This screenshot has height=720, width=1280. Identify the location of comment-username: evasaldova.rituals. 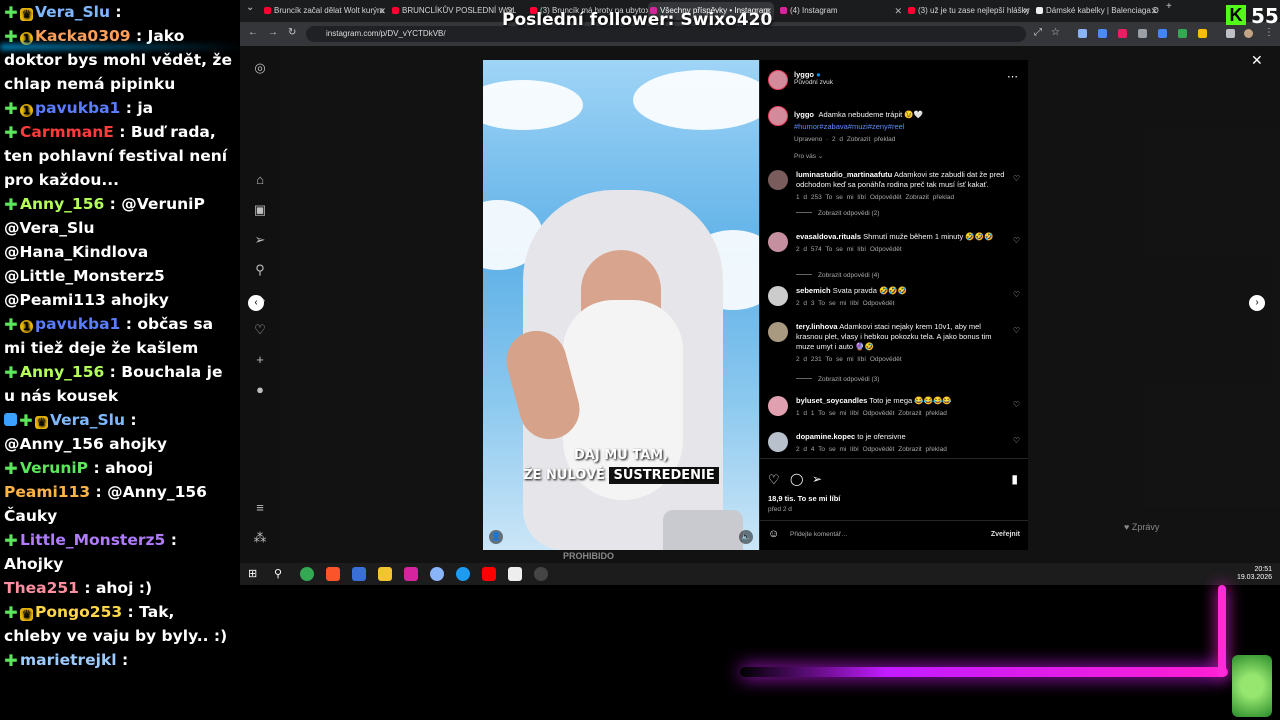
(828, 236).